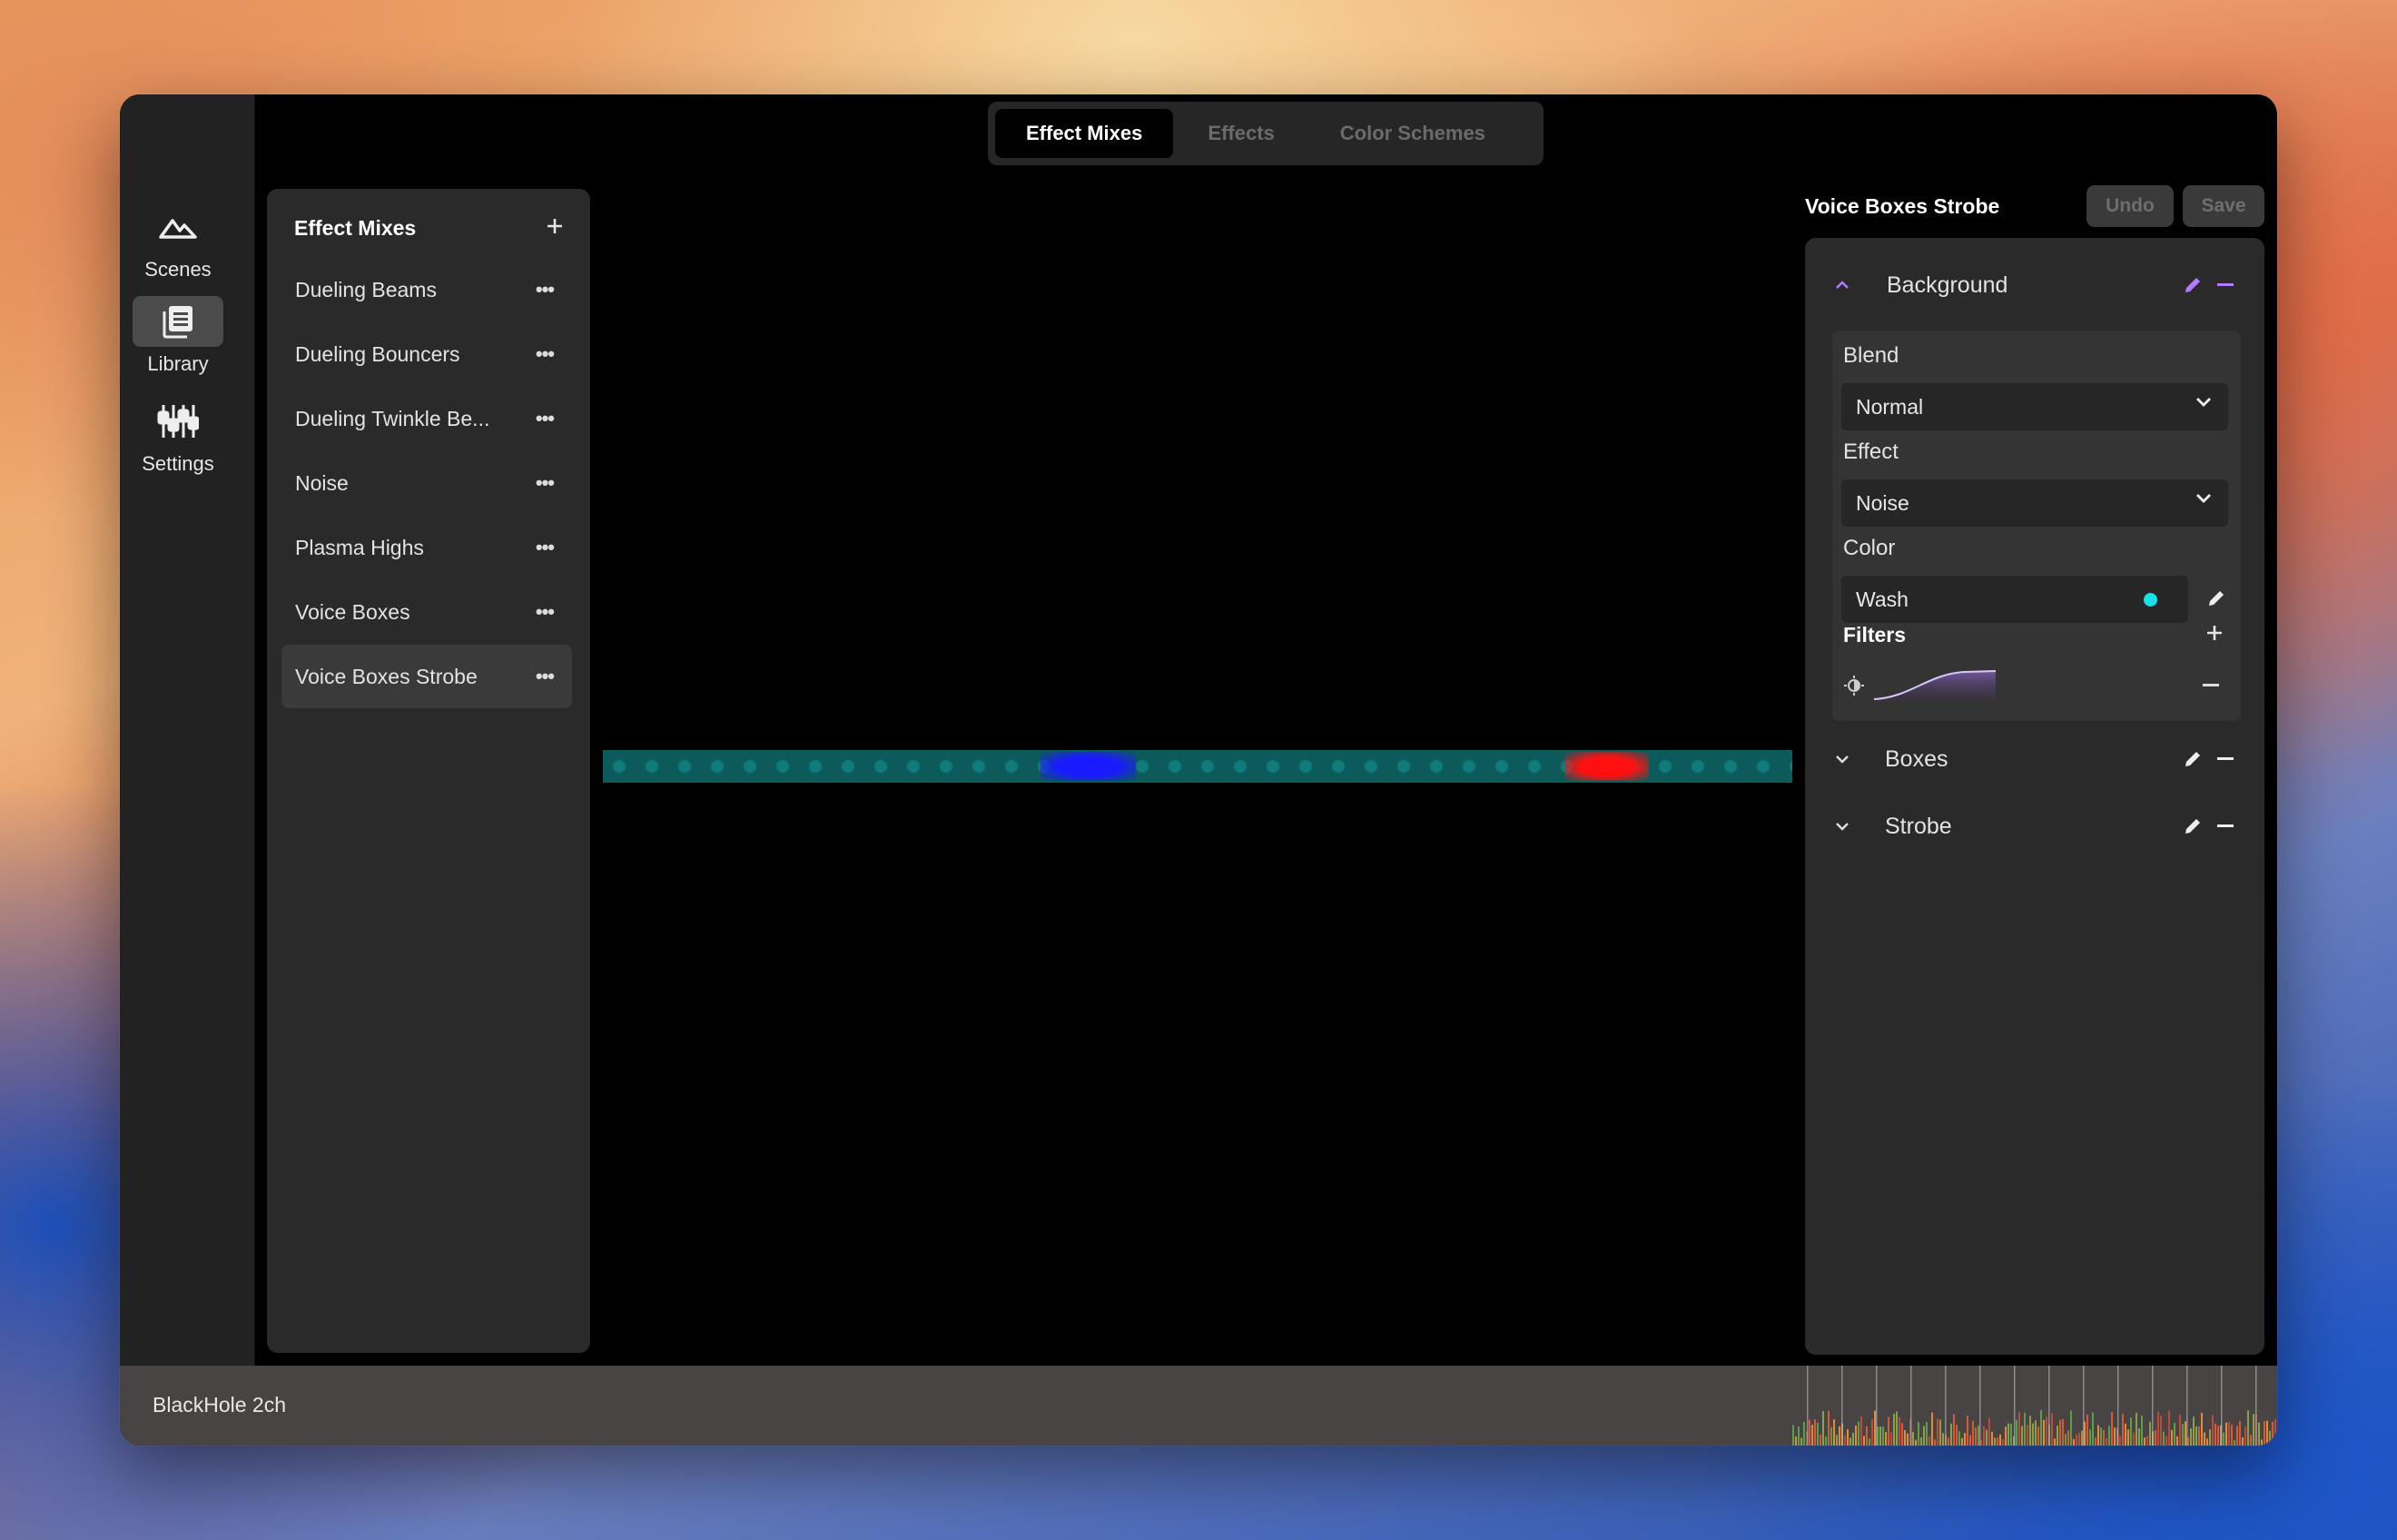  Describe the element at coordinates (427, 289) in the screenshot. I see `list-item: Dueling Beams •••` at that location.